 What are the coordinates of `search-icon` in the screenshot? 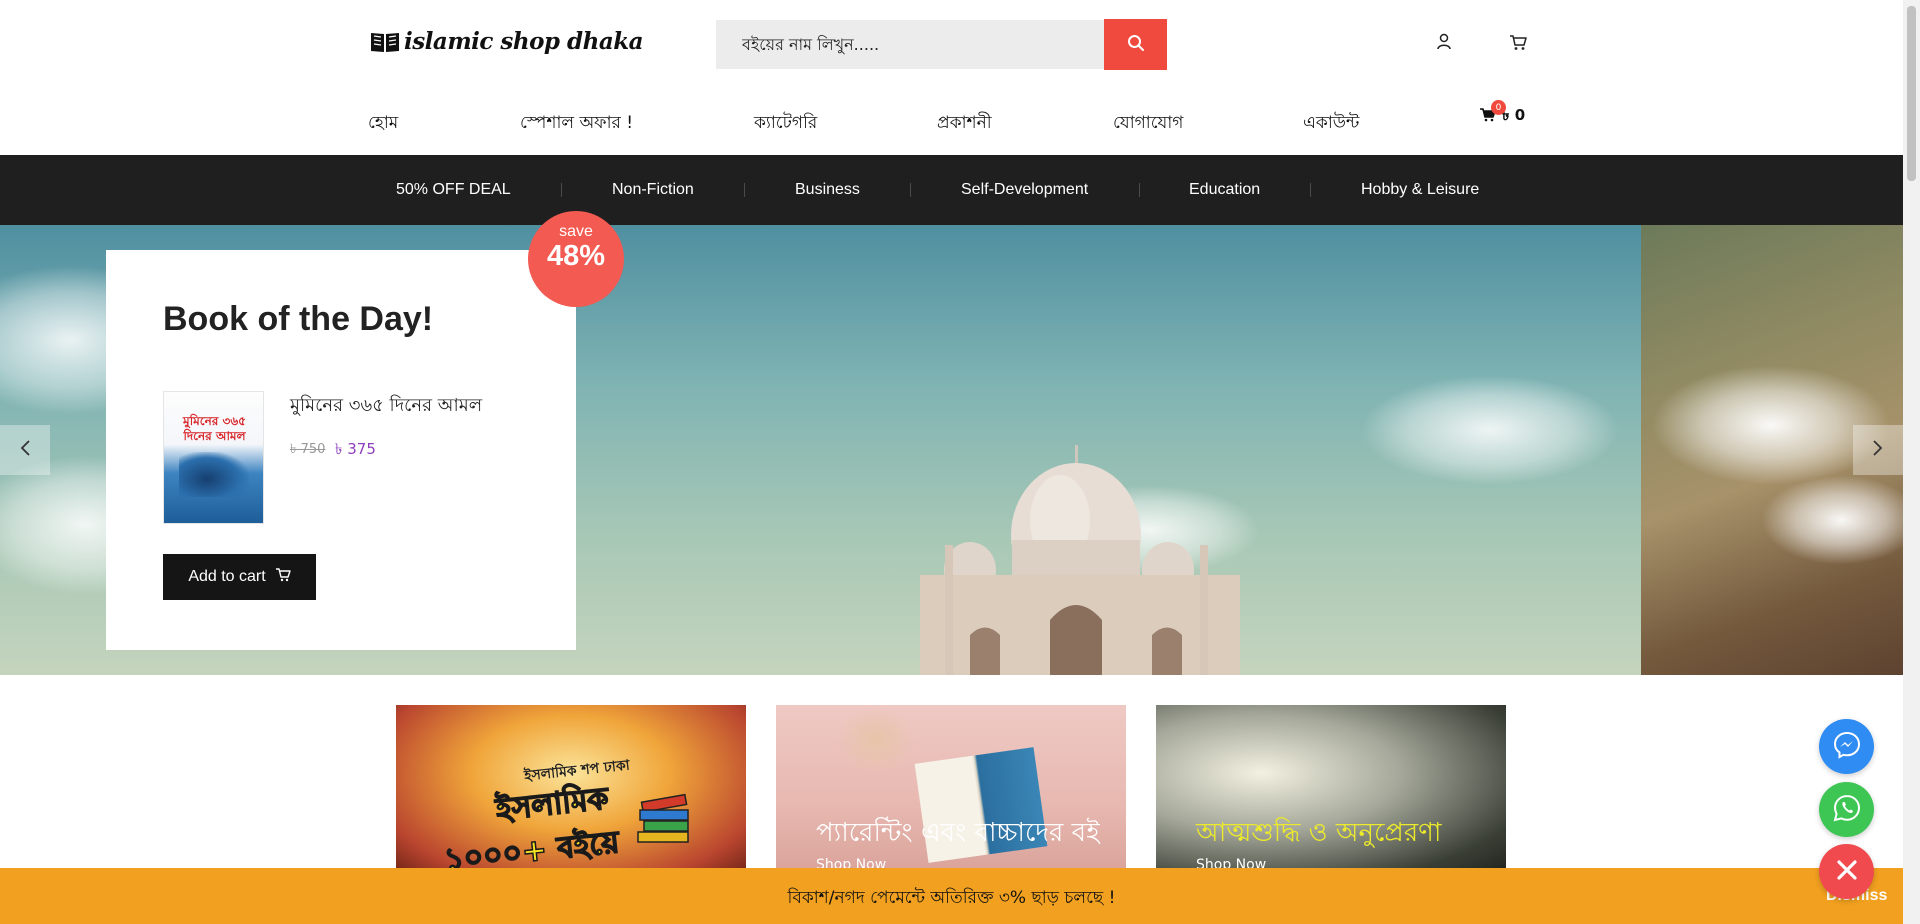 It's located at (1136, 44).